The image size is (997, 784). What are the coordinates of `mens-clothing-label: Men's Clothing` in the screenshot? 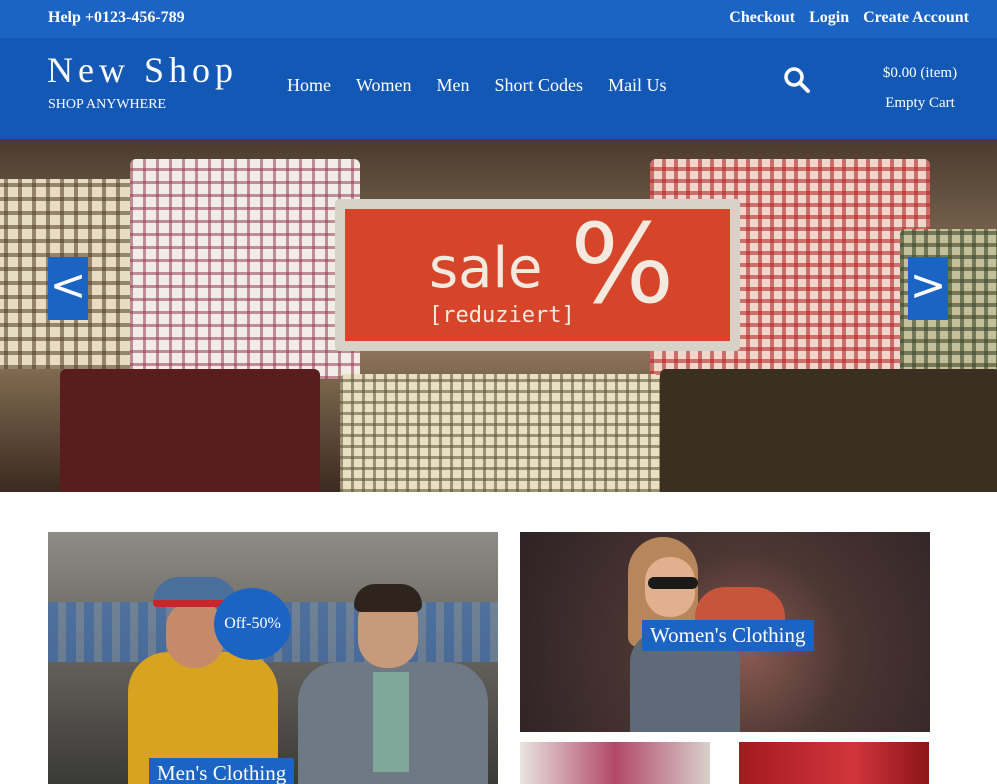 It's located at (222, 771).